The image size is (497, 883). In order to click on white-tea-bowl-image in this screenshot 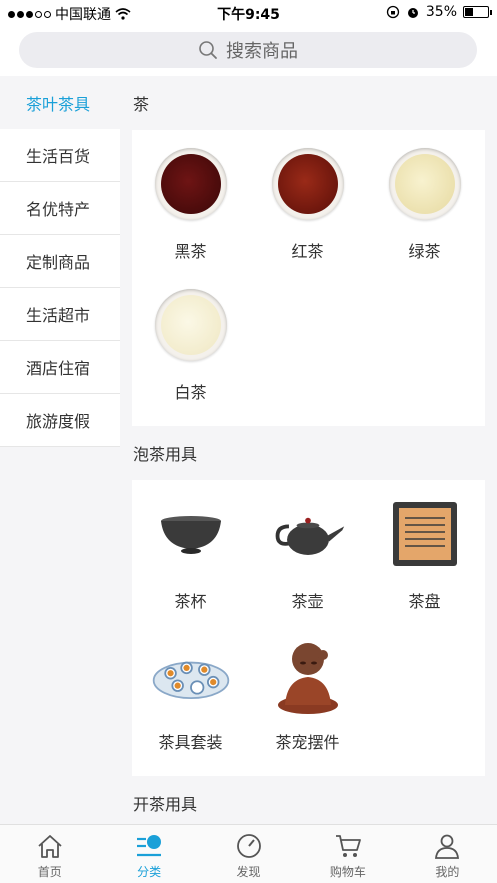, I will do `click(190, 325)`.